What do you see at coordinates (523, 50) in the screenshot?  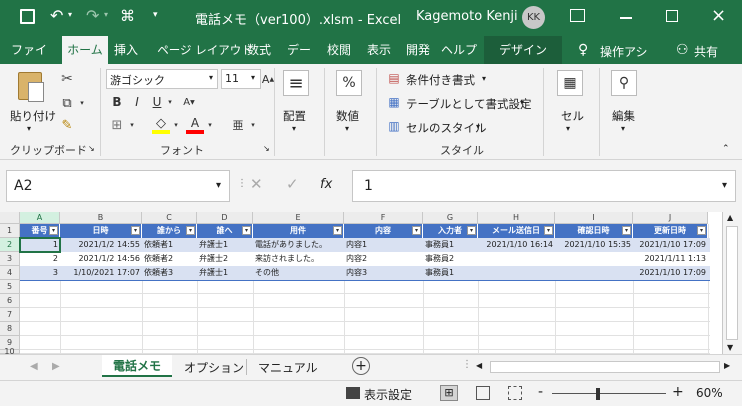 I see `tab-design: デザイン` at bounding box center [523, 50].